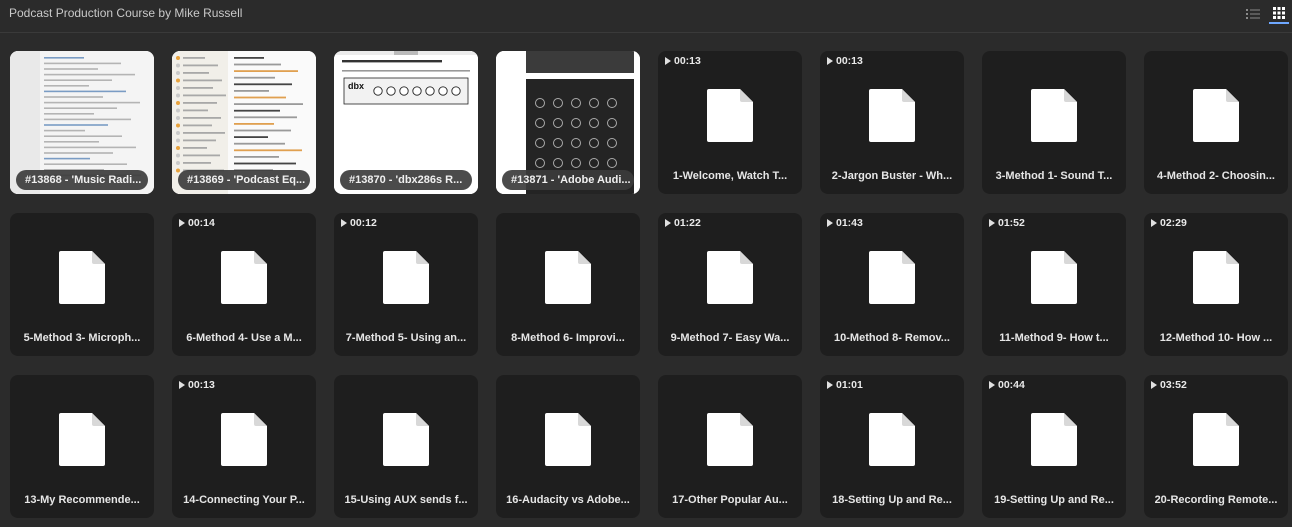 The height and width of the screenshot is (527, 1292). I want to click on duration-text: 01:52, so click(1011, 223).